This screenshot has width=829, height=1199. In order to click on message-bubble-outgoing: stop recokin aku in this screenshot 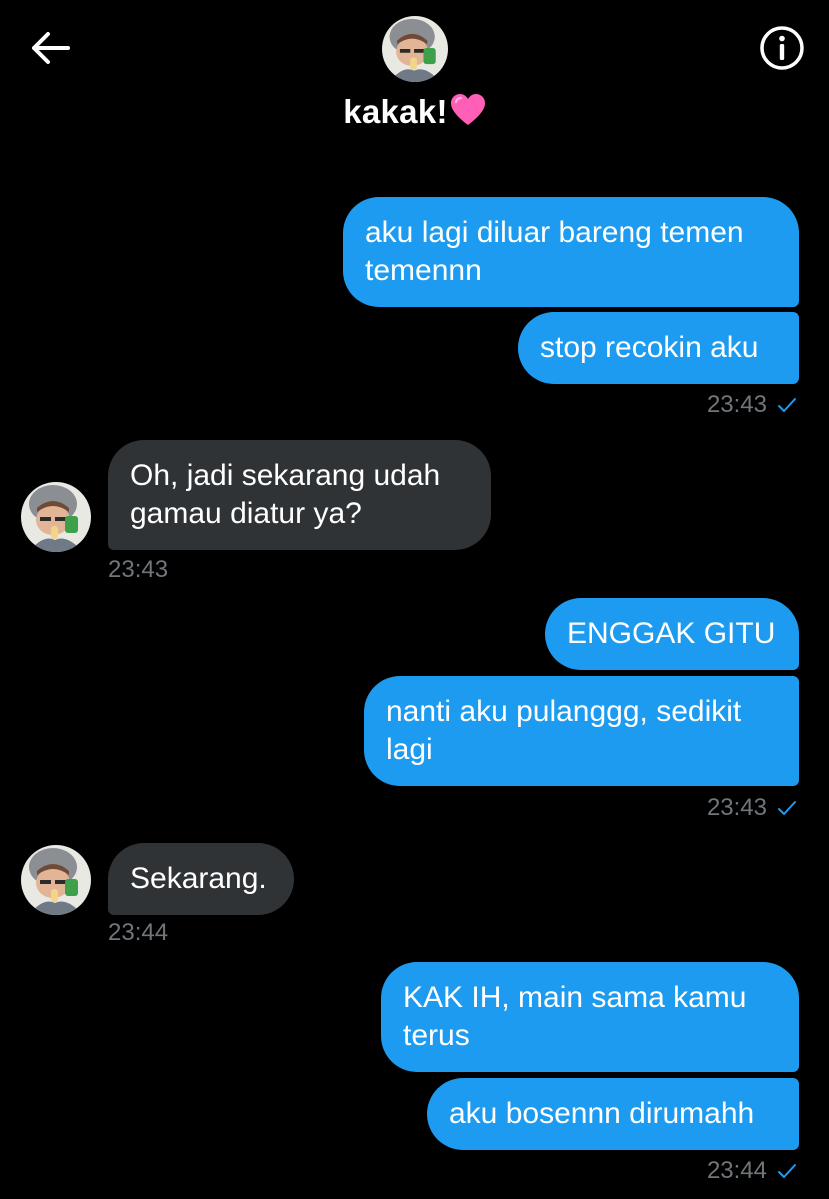, I will do `click(658, 348)`.